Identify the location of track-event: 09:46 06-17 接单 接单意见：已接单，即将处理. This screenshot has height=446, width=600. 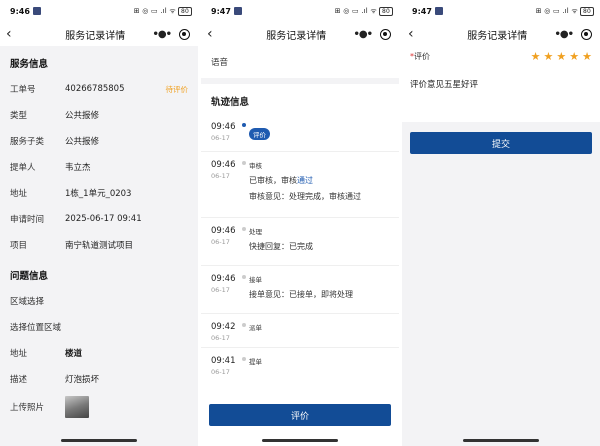
(300, 290).